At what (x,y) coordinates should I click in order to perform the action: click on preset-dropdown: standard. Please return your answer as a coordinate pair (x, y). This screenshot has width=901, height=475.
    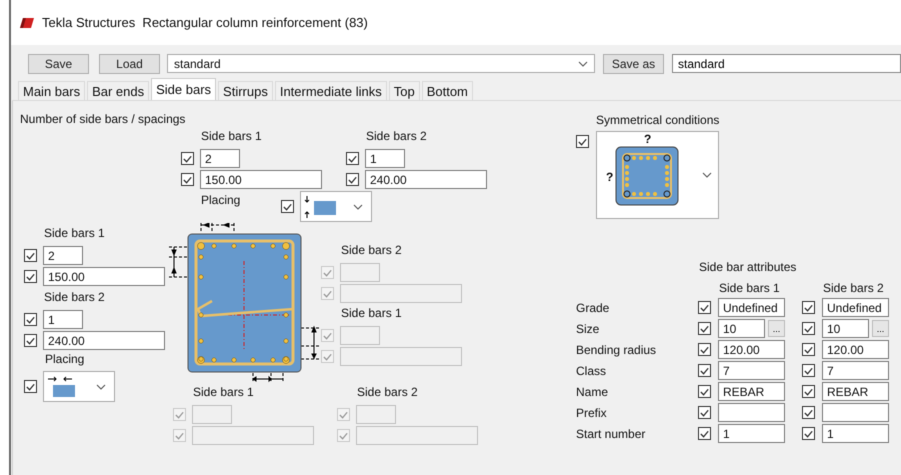
    Looking at the image, I should click on (381, 63).